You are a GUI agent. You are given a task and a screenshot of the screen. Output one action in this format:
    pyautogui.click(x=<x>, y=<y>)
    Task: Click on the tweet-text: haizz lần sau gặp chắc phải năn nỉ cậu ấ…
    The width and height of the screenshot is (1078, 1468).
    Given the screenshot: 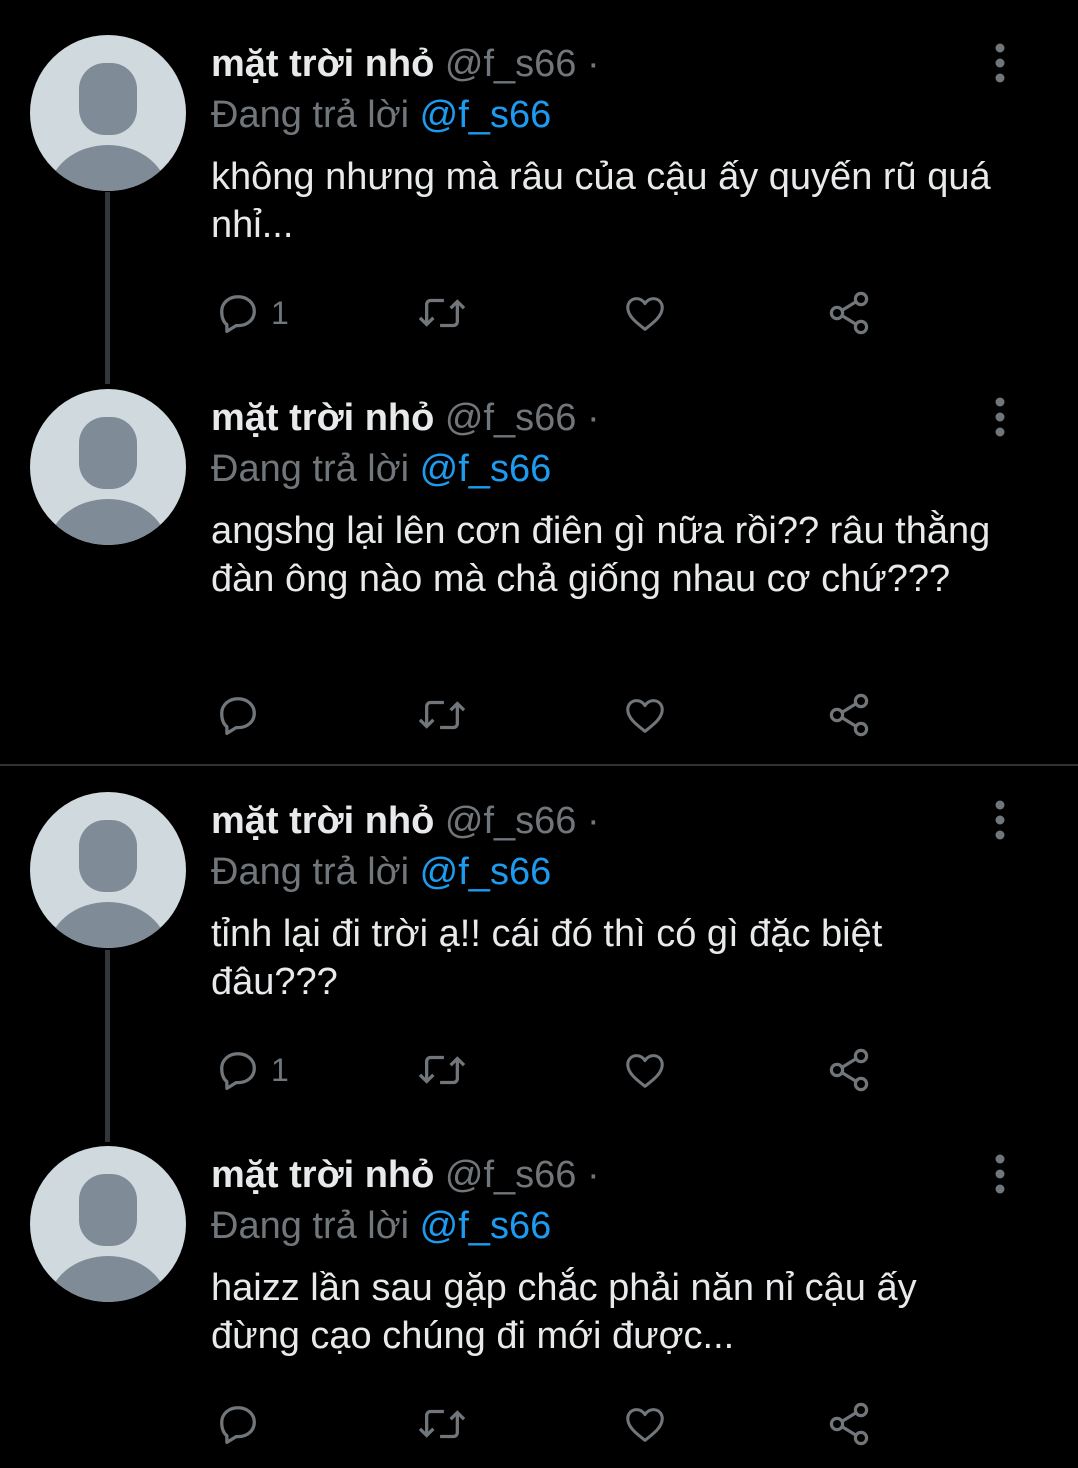 What is the action you would take?
    pyautogui.click(x=564, y=1312)
    